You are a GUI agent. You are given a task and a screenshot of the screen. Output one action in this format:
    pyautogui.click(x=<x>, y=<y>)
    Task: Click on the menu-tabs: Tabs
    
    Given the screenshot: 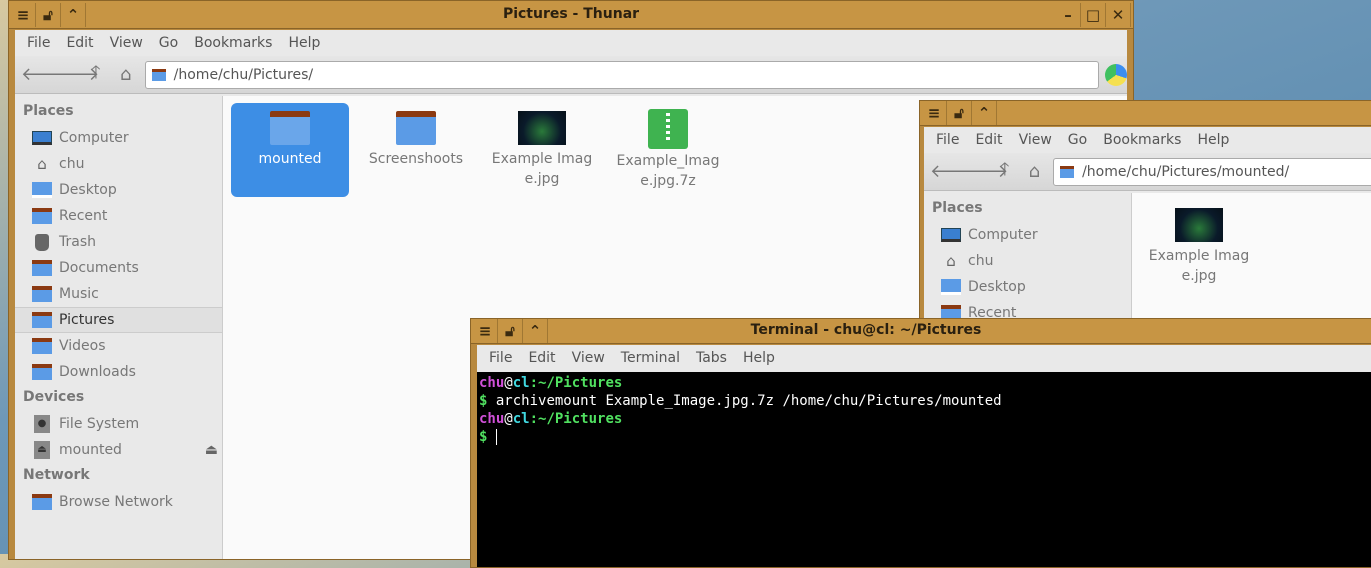 What is the action you would take?
    pyautogui.click(x=711, y=358)
    